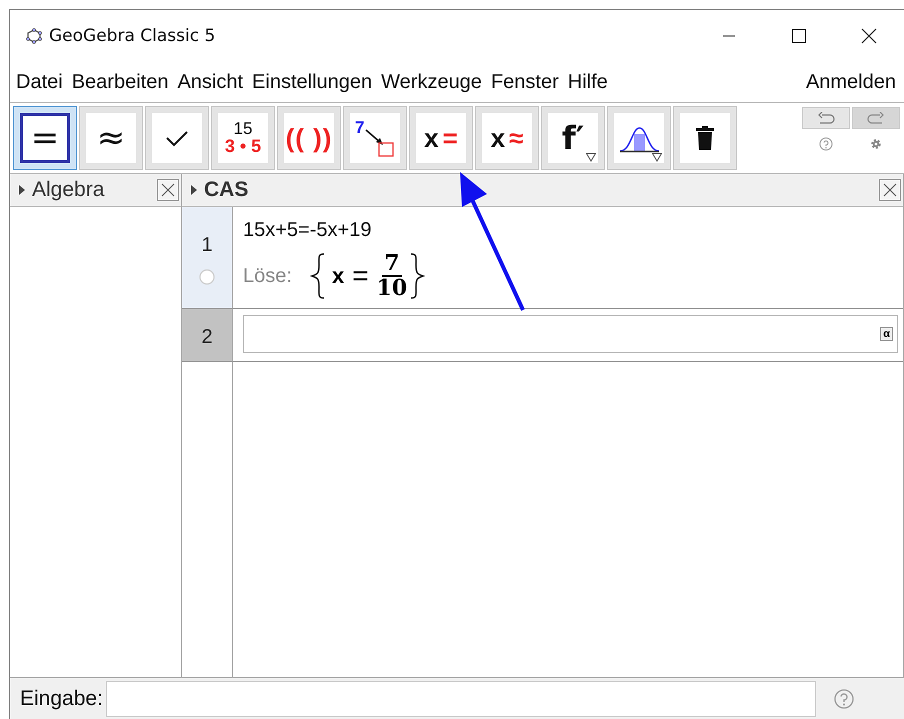 The height and width of the screenshot is (719, 904). Describe the element at coordinates (417, 276) in the screenshot. I see `right-brace-icon` at that location.